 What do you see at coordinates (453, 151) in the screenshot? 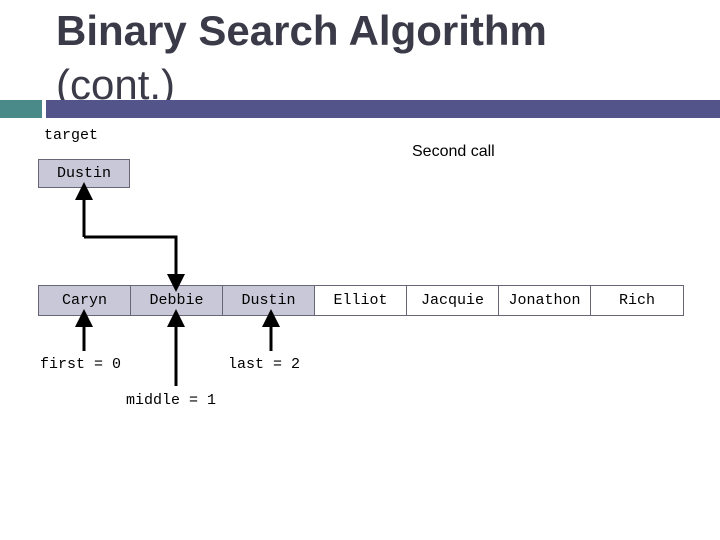
I see `caption-second-call: Second call` at bounding box center [453, 151].